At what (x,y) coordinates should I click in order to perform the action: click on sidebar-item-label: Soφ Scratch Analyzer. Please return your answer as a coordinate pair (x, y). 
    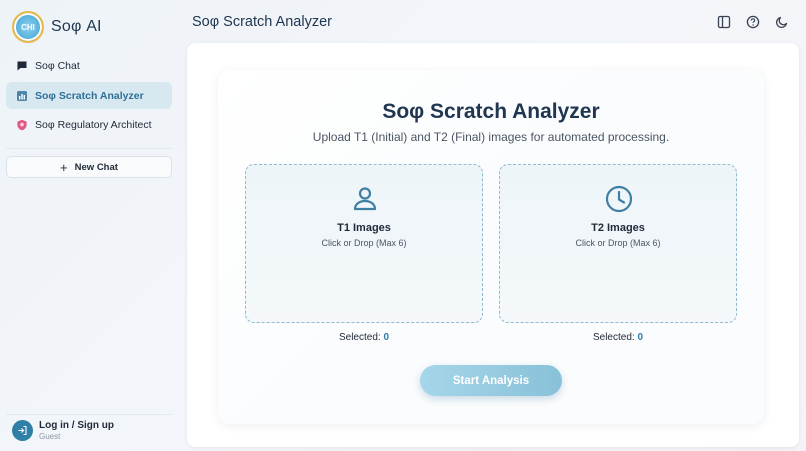
    Looking at the image, I should click on (89, 95).